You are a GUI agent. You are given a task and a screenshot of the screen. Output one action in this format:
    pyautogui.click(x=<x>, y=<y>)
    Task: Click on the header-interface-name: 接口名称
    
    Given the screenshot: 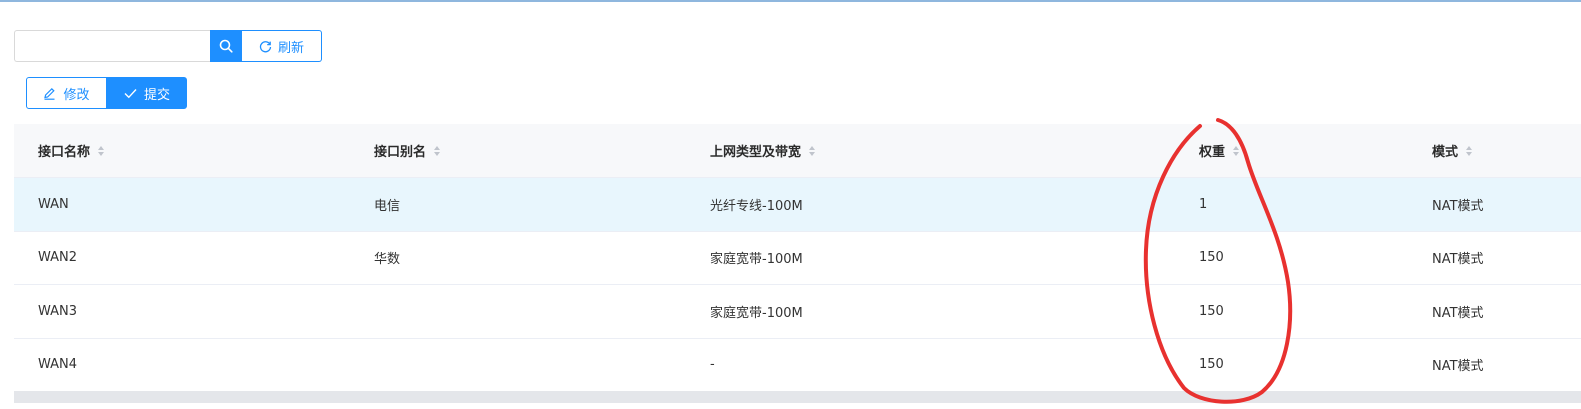 What is the action you would take?
    pyautogui.click(x=182, y=150)
    